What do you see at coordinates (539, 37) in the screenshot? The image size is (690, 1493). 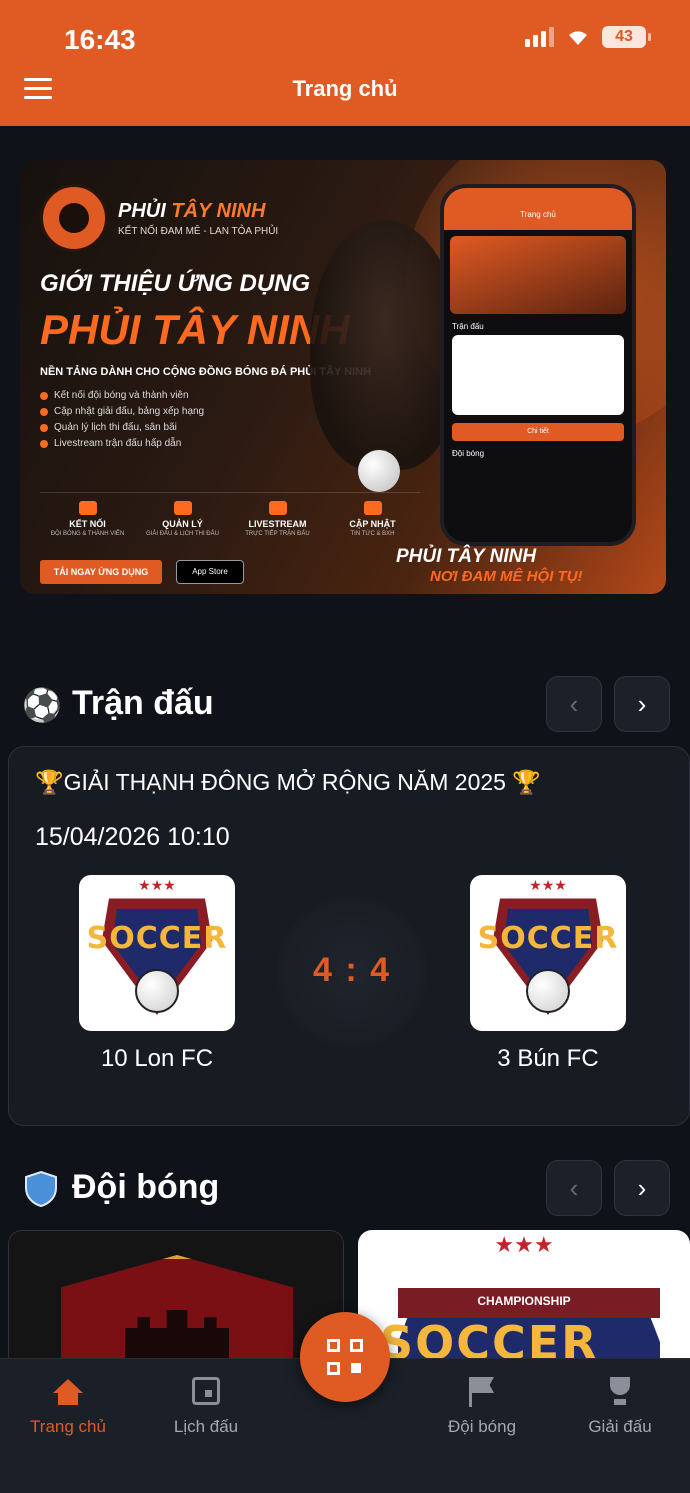 I see `signal-icon` at bounding box center [539, 37].